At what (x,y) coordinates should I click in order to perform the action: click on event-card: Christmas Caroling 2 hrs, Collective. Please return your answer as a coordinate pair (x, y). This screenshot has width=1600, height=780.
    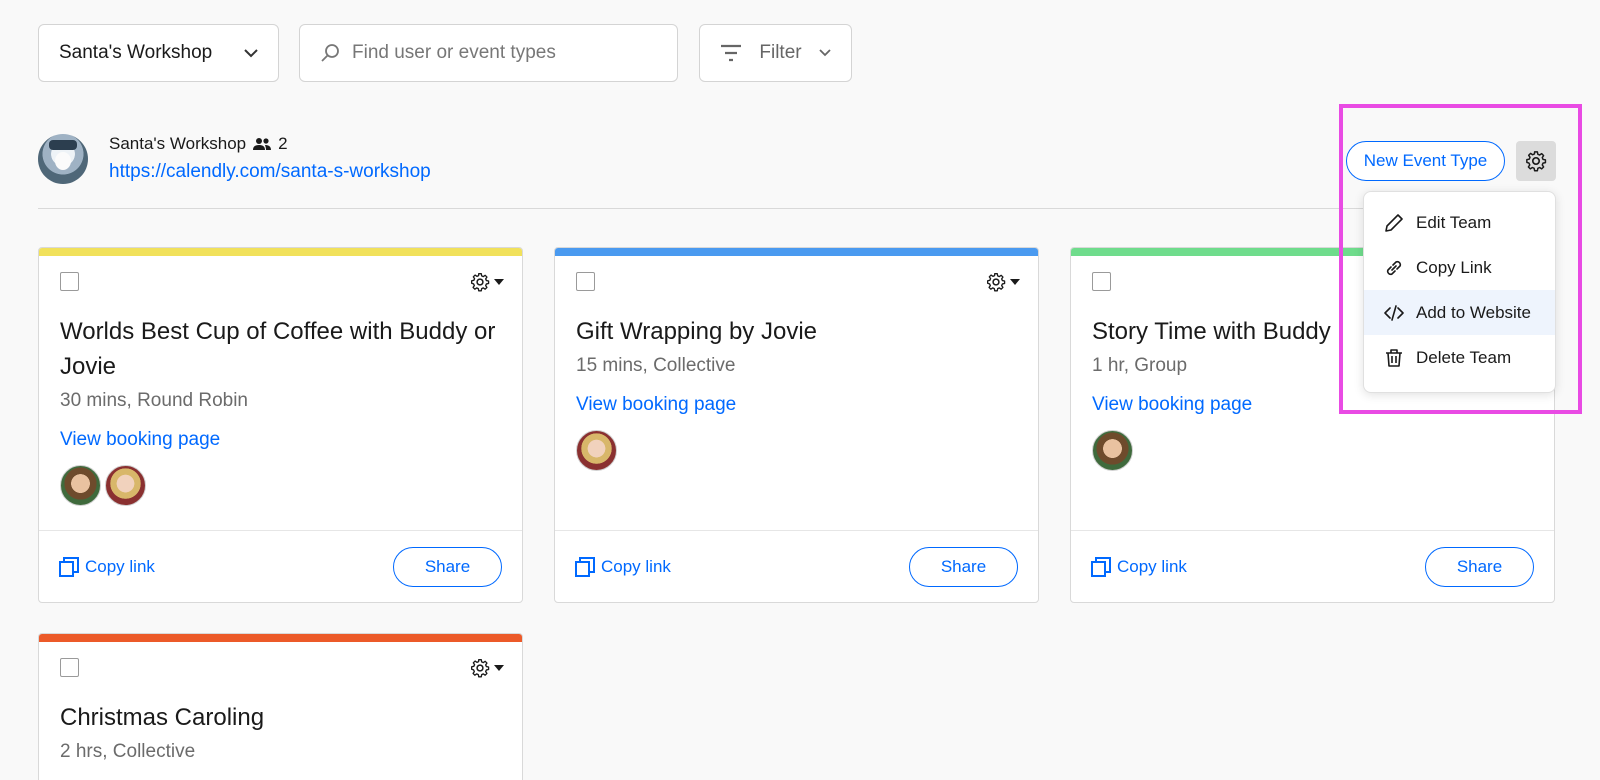
    Looking at the image, I should click on (280, 706).